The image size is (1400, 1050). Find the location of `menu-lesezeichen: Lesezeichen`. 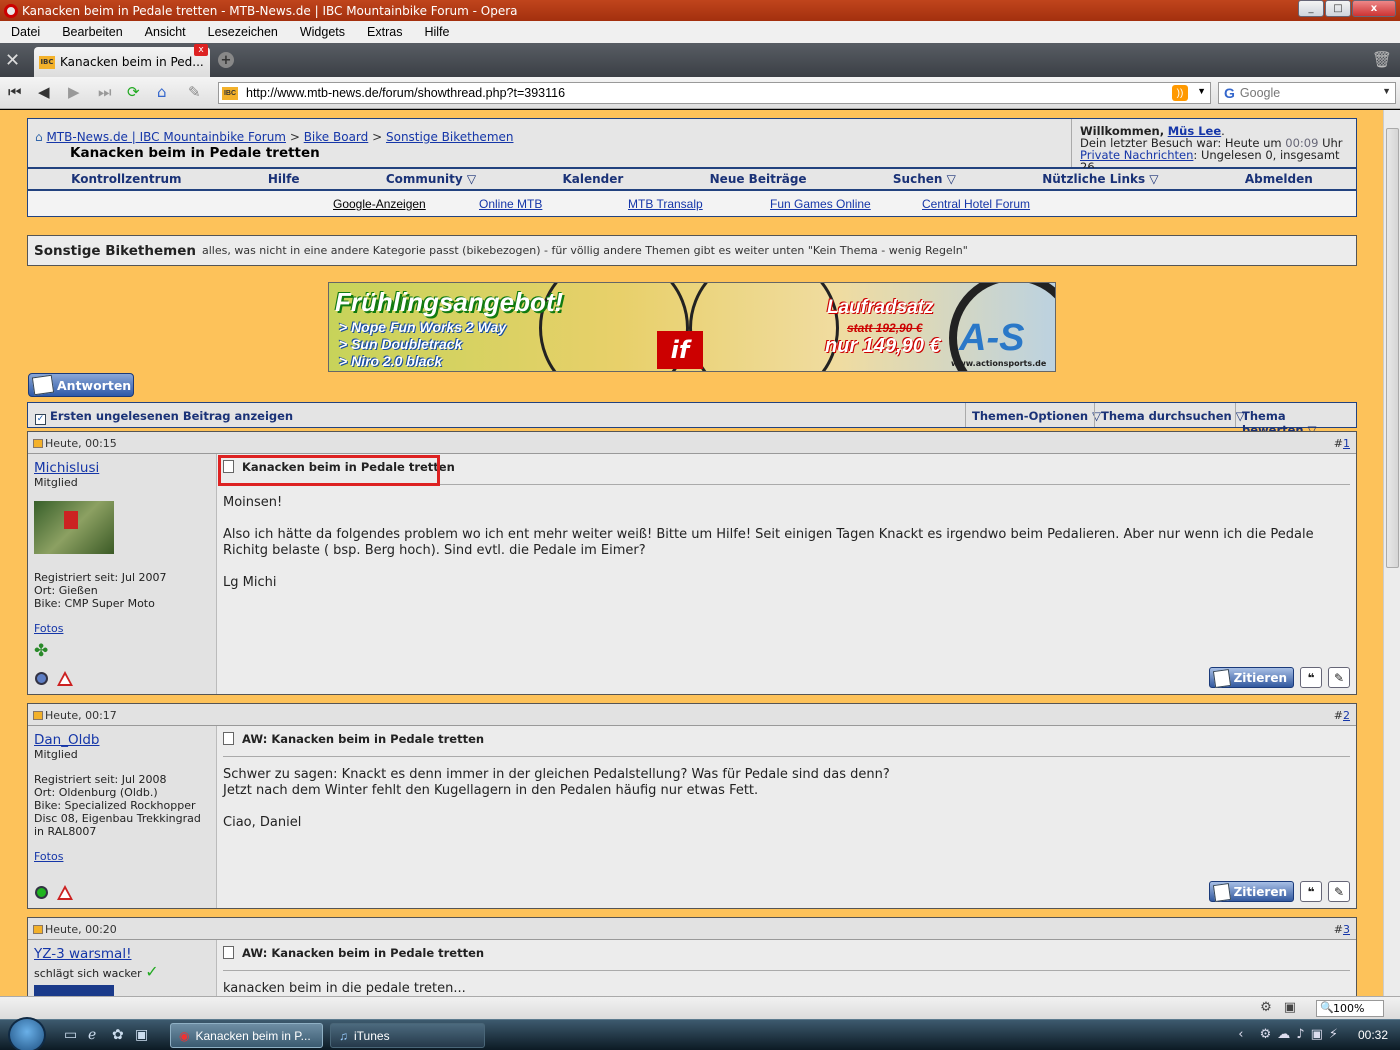

menu-lesezeichen: Lesezeichen is located at coordinates (243, 32).